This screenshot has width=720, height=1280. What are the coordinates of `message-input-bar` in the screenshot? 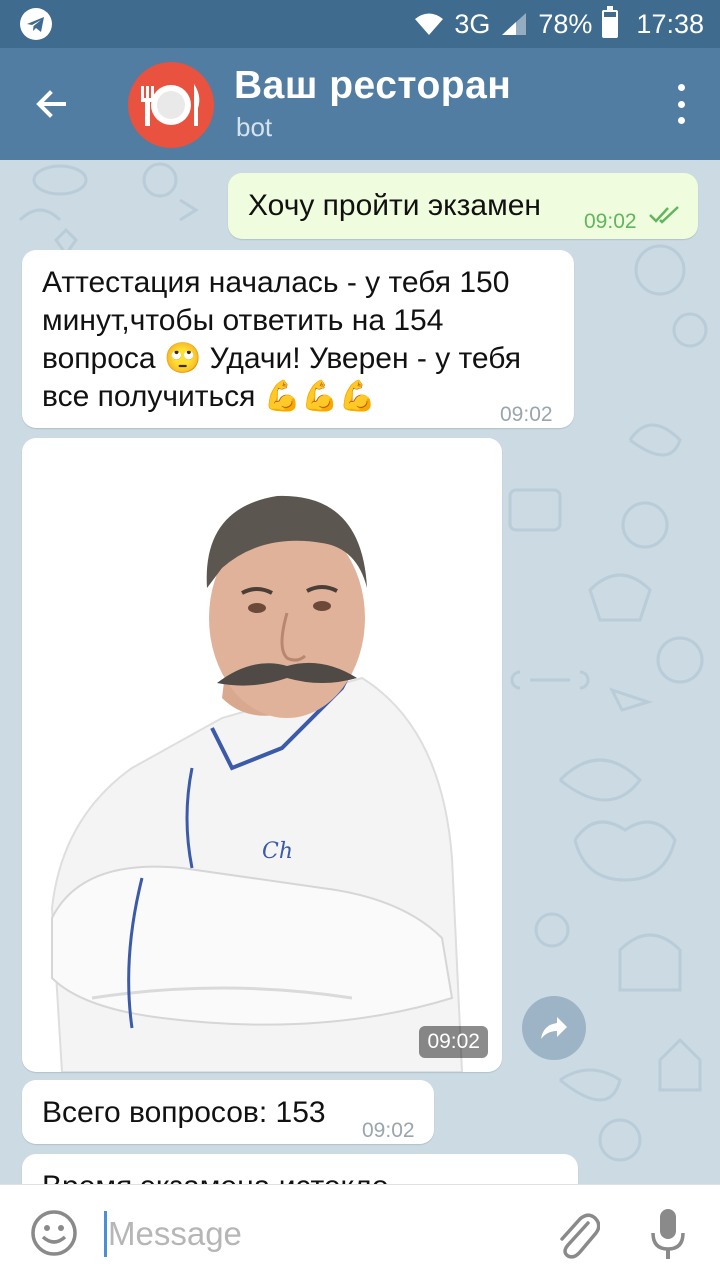 It's located at (360, 1232).